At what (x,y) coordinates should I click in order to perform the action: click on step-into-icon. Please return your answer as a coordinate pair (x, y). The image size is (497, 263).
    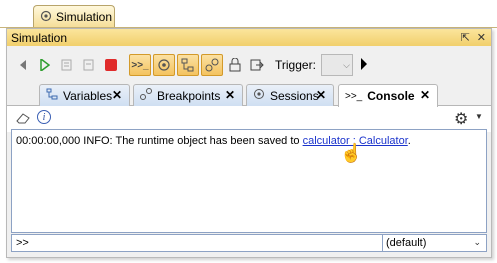
    Looking at the image, I should click on (67, 65).